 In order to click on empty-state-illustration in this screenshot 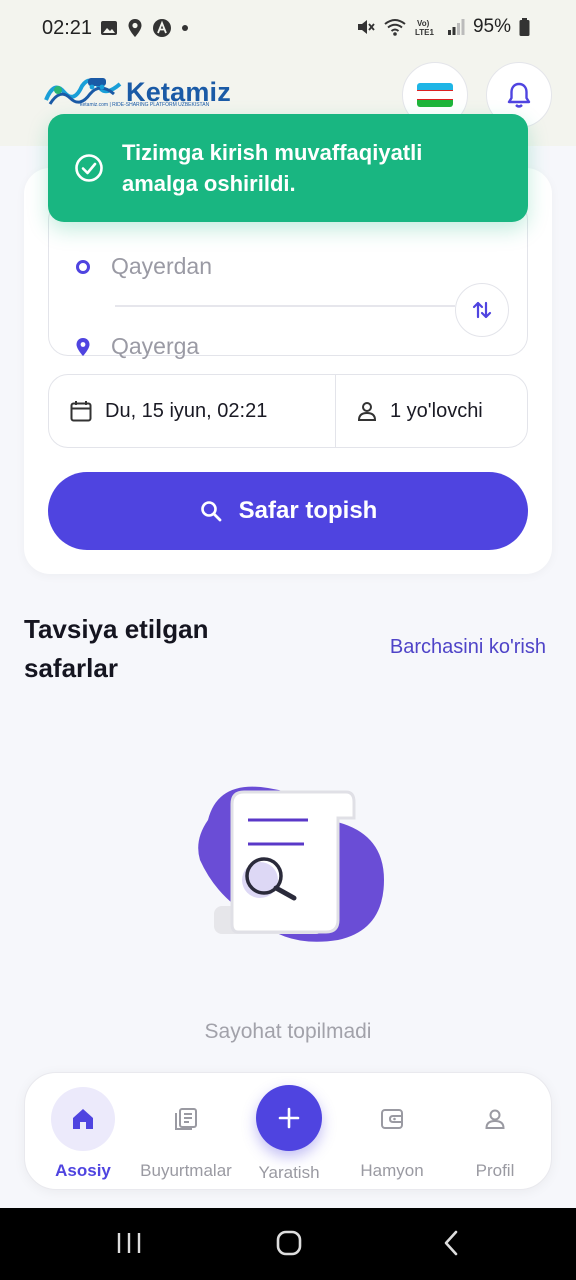, I will do `click(291, 864)`.